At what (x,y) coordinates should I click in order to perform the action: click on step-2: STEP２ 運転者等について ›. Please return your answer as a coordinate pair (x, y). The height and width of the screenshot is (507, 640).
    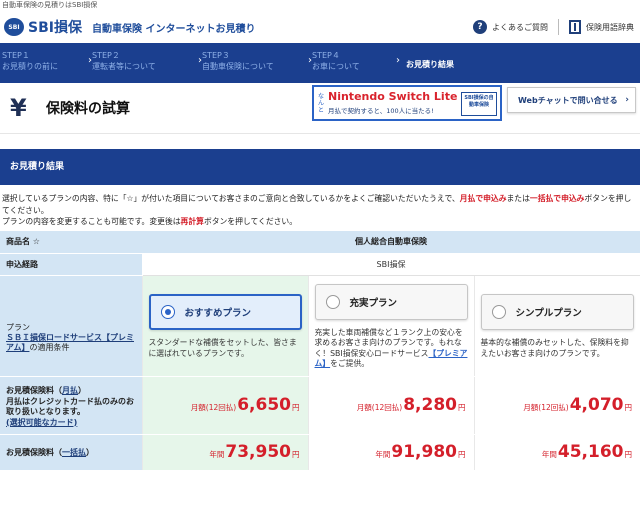
    Looking at the image, I should click on (146, 63).